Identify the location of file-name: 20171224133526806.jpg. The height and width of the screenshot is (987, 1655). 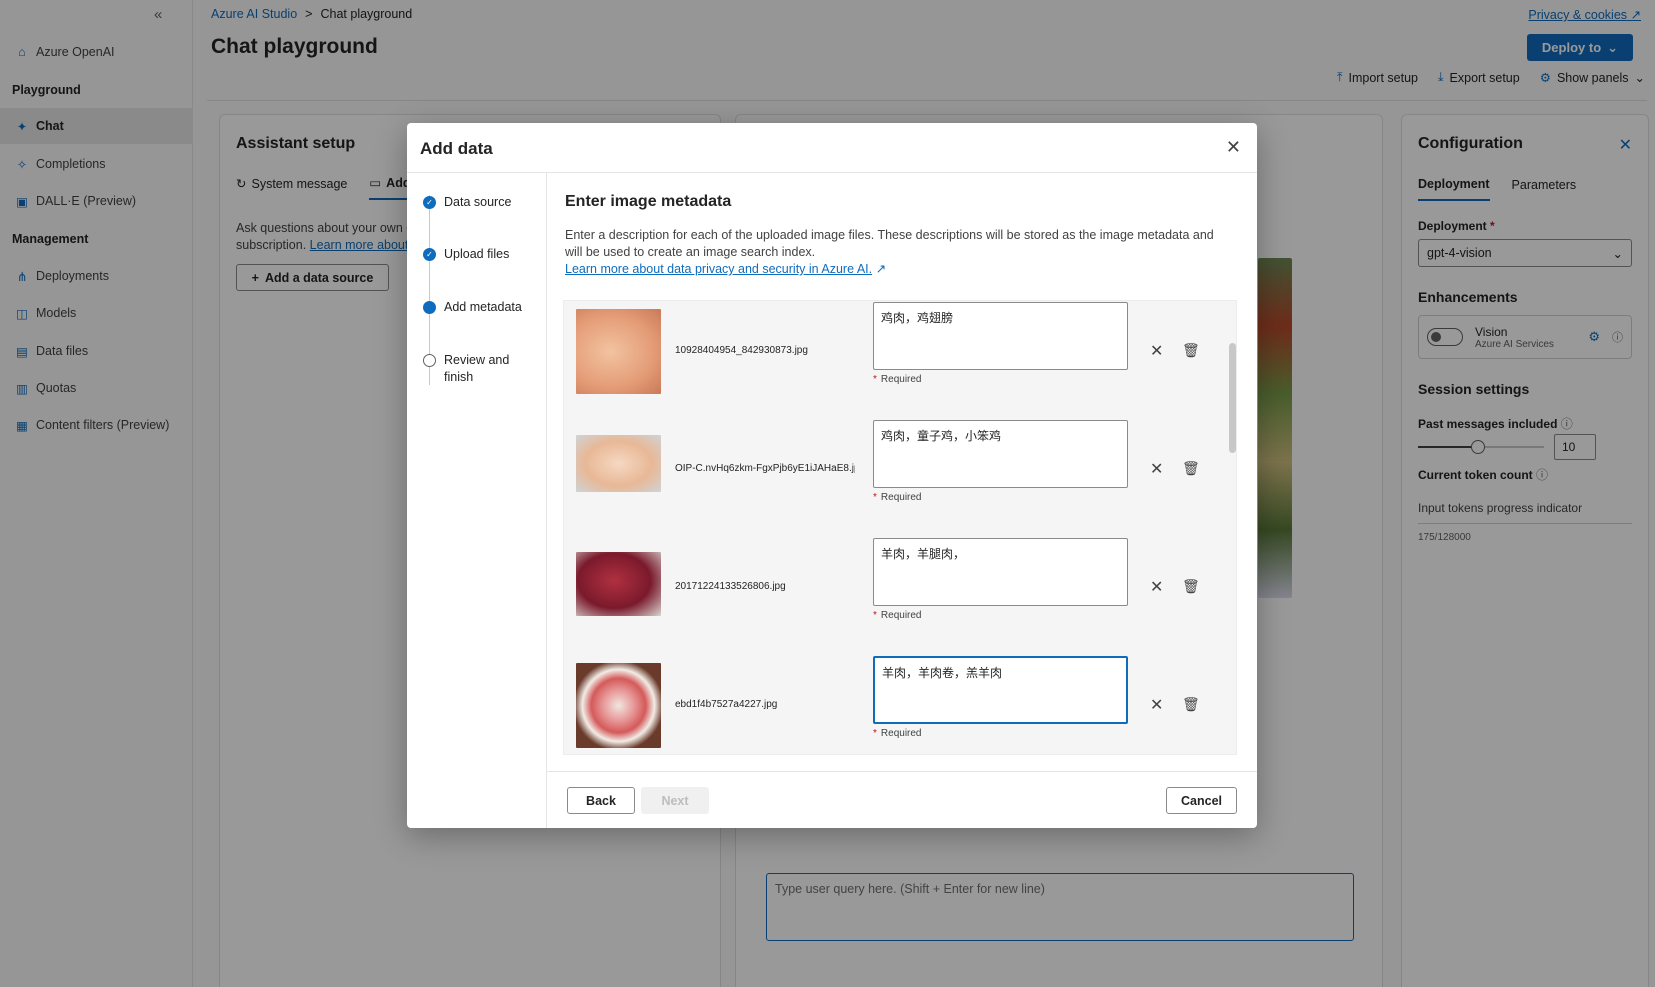
(730, 586).